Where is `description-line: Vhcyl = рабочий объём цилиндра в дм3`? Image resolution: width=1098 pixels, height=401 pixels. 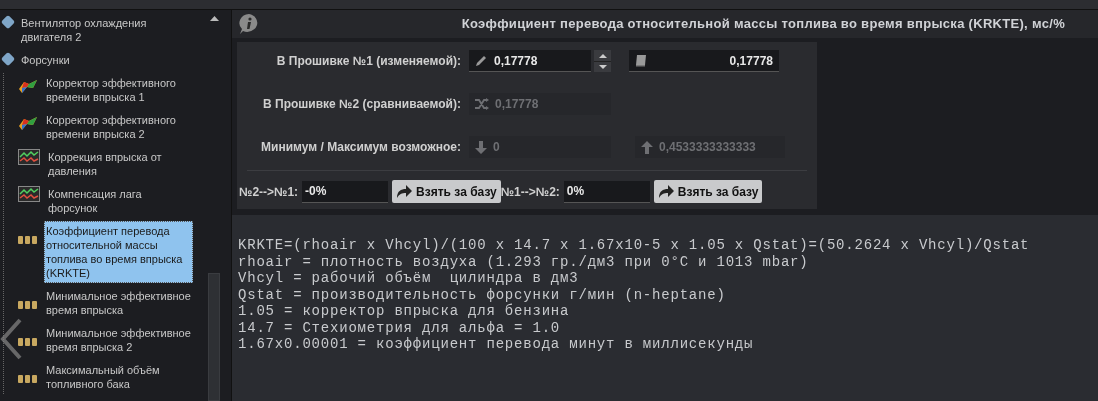
description-line: Vhcyl = рабочий объём цилиндра в дм3 is located at coordinates (409, 278).